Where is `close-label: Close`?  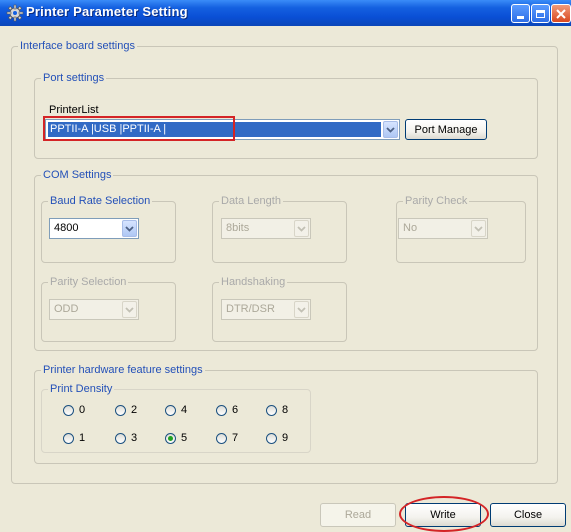 close-label: Close is located at coordinates (528, 515).